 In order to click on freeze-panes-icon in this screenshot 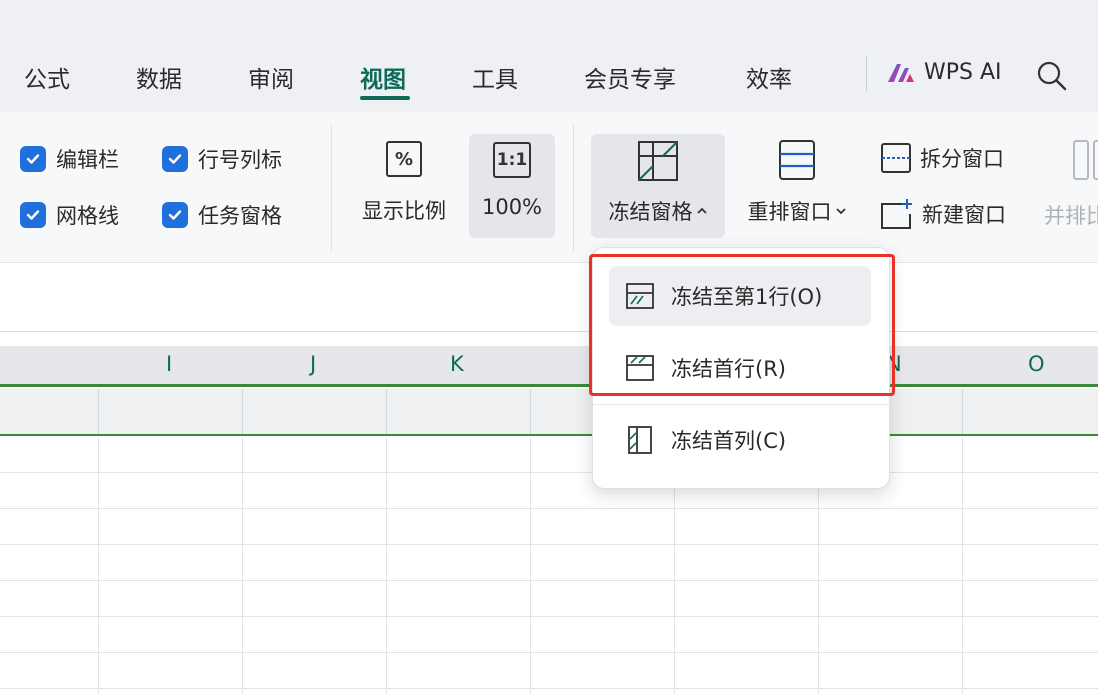, I will do `click(658, 161)`.